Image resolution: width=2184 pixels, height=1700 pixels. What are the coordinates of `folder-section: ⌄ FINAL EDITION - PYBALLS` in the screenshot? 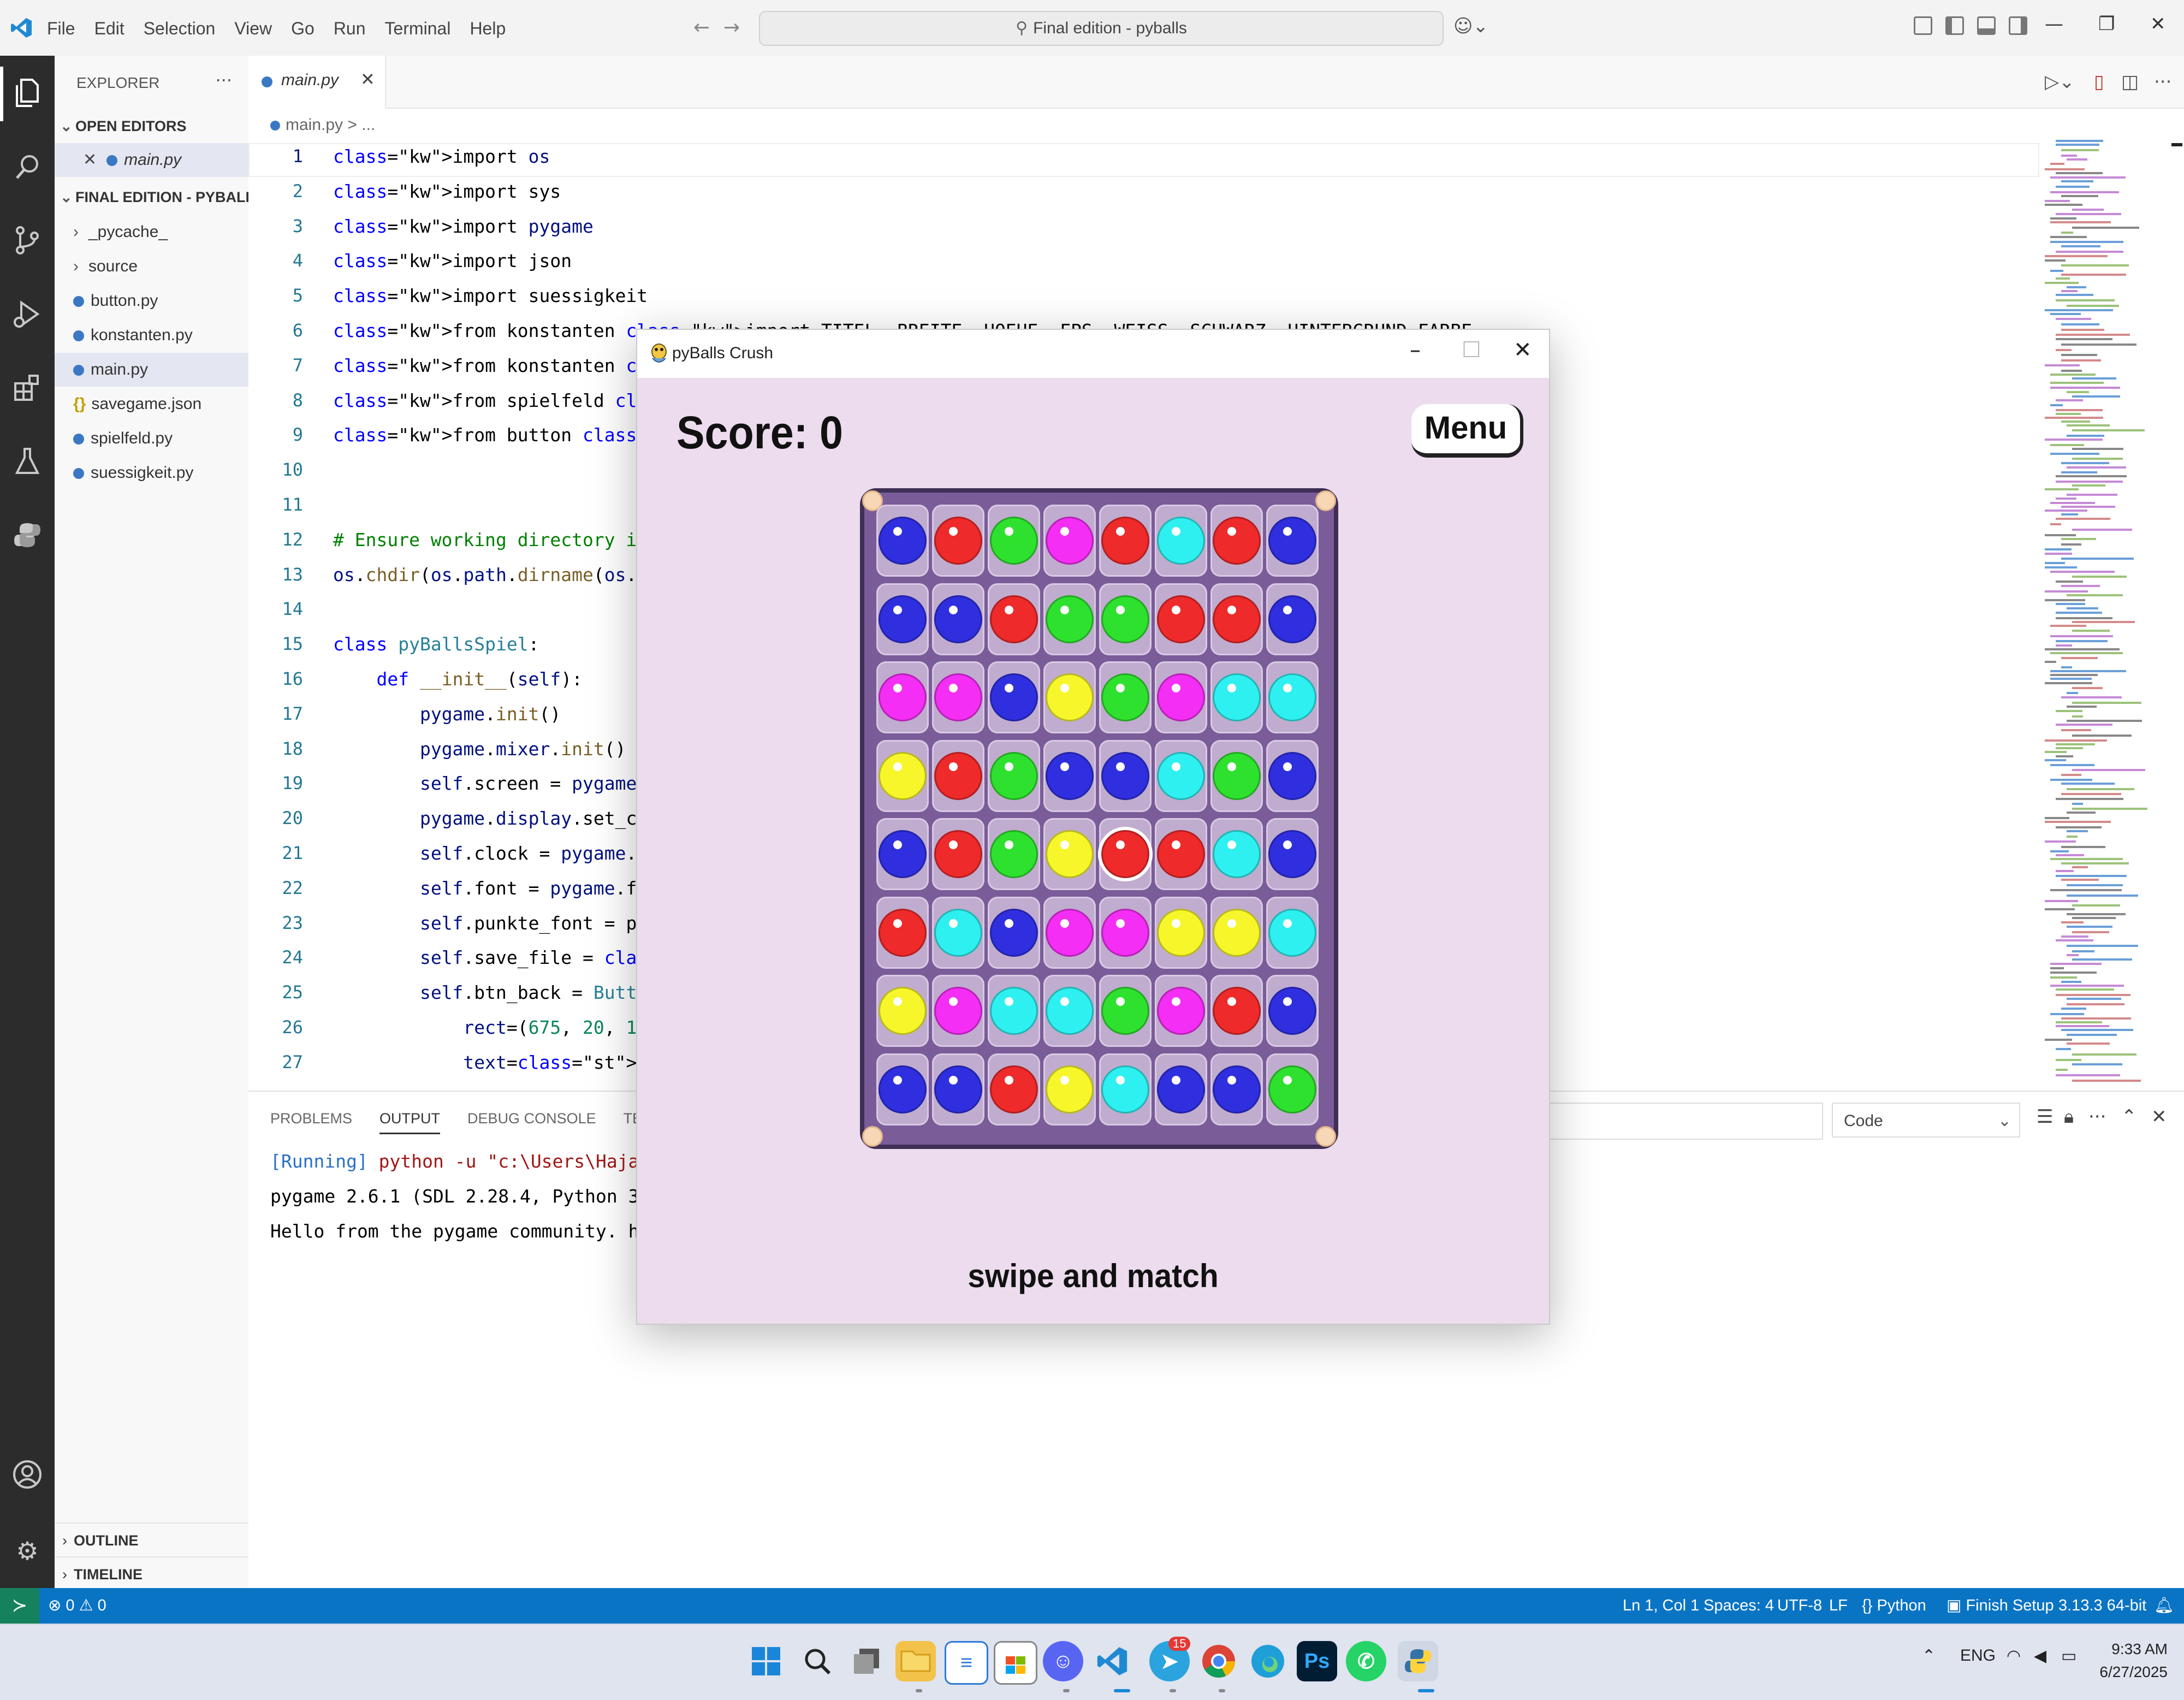 It's located at (160, 197).